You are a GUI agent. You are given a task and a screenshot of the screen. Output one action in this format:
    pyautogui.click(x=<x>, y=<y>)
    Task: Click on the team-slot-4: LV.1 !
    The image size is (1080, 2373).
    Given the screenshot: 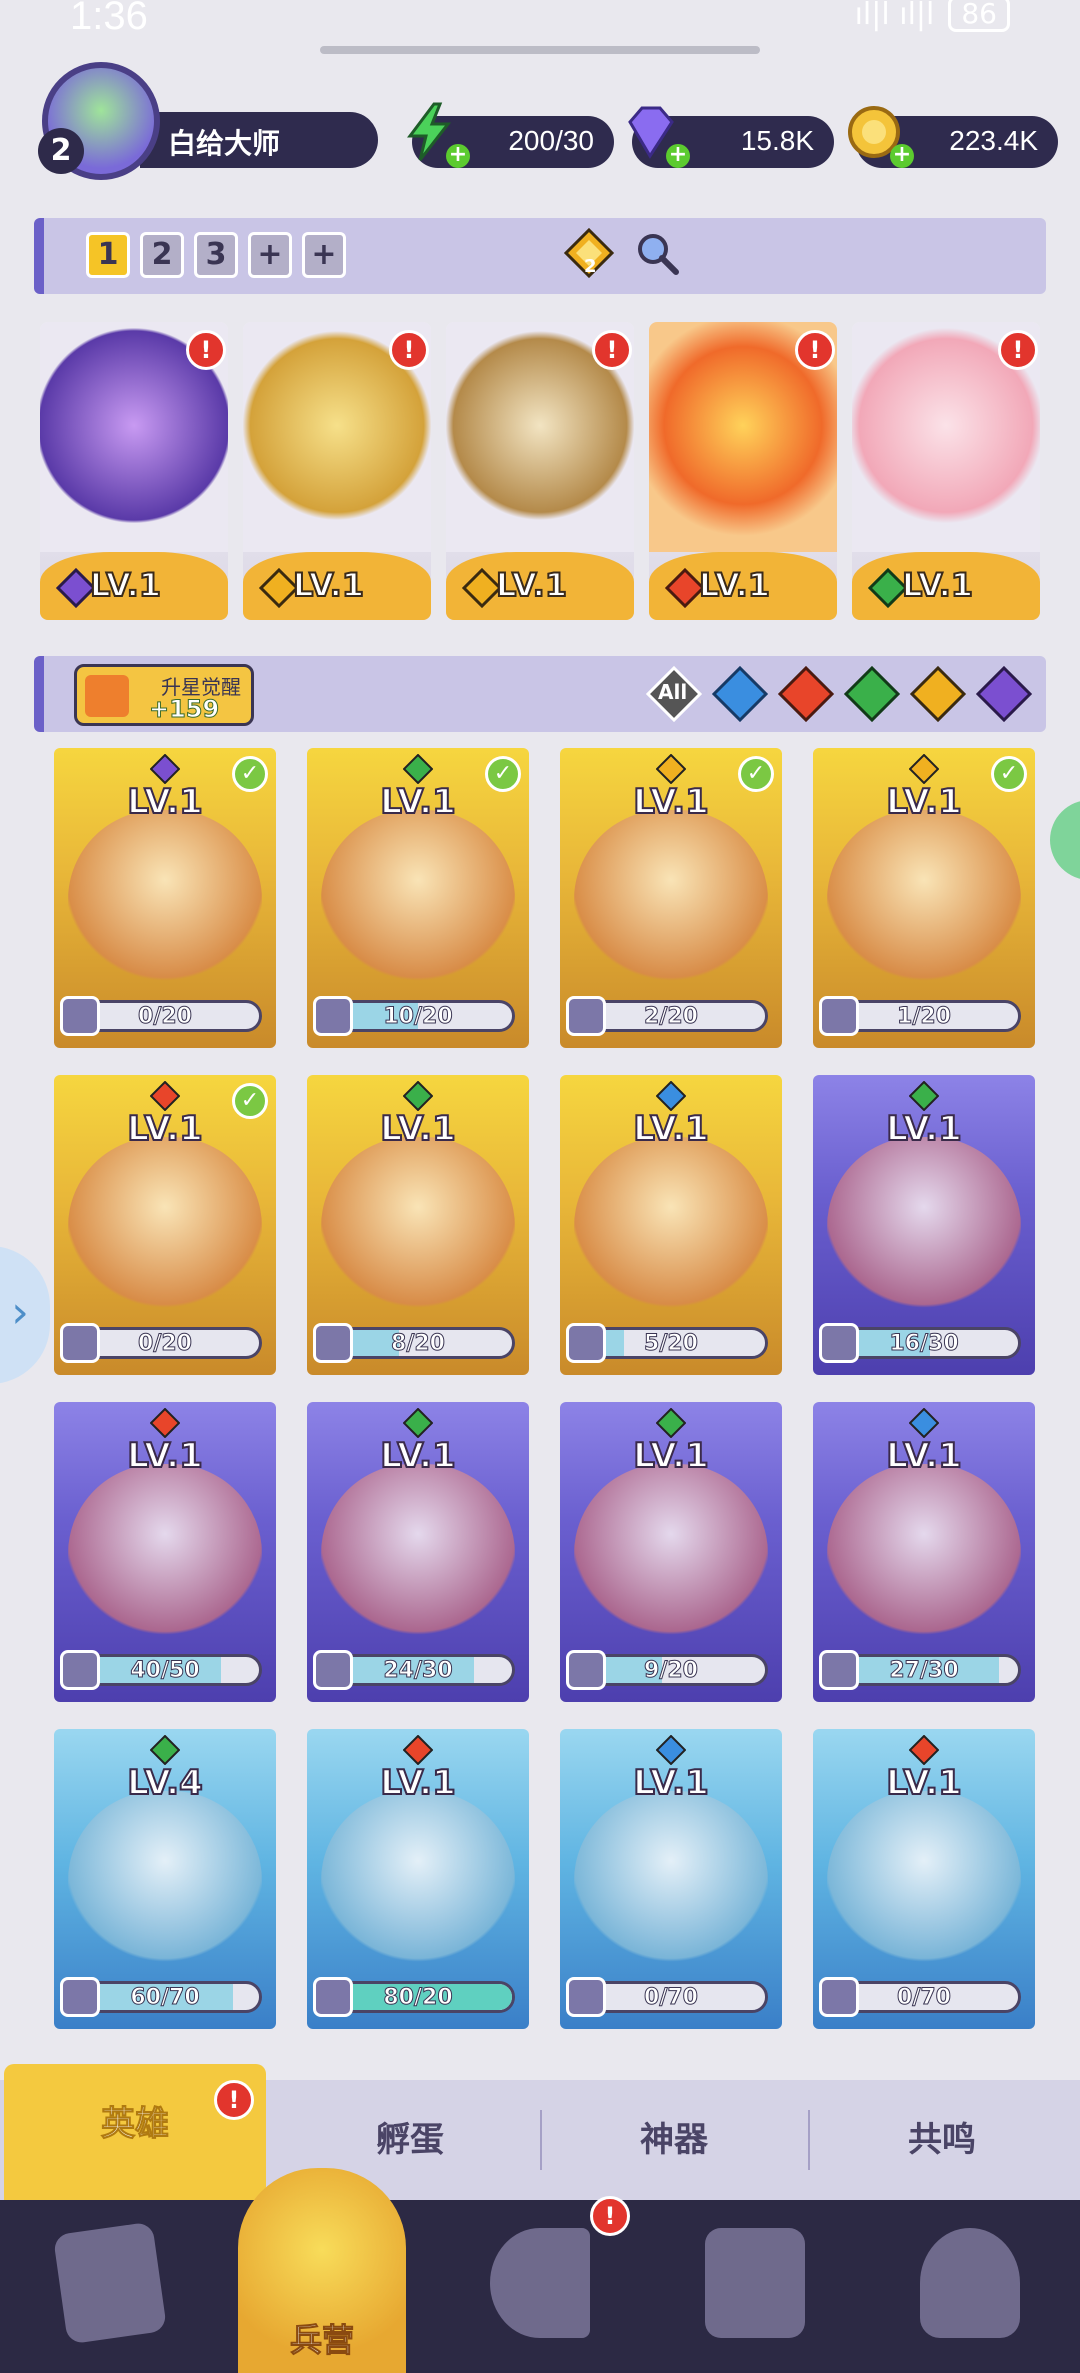 What is the action you would take?
    pyautogui.click(x=743, y=471)
    